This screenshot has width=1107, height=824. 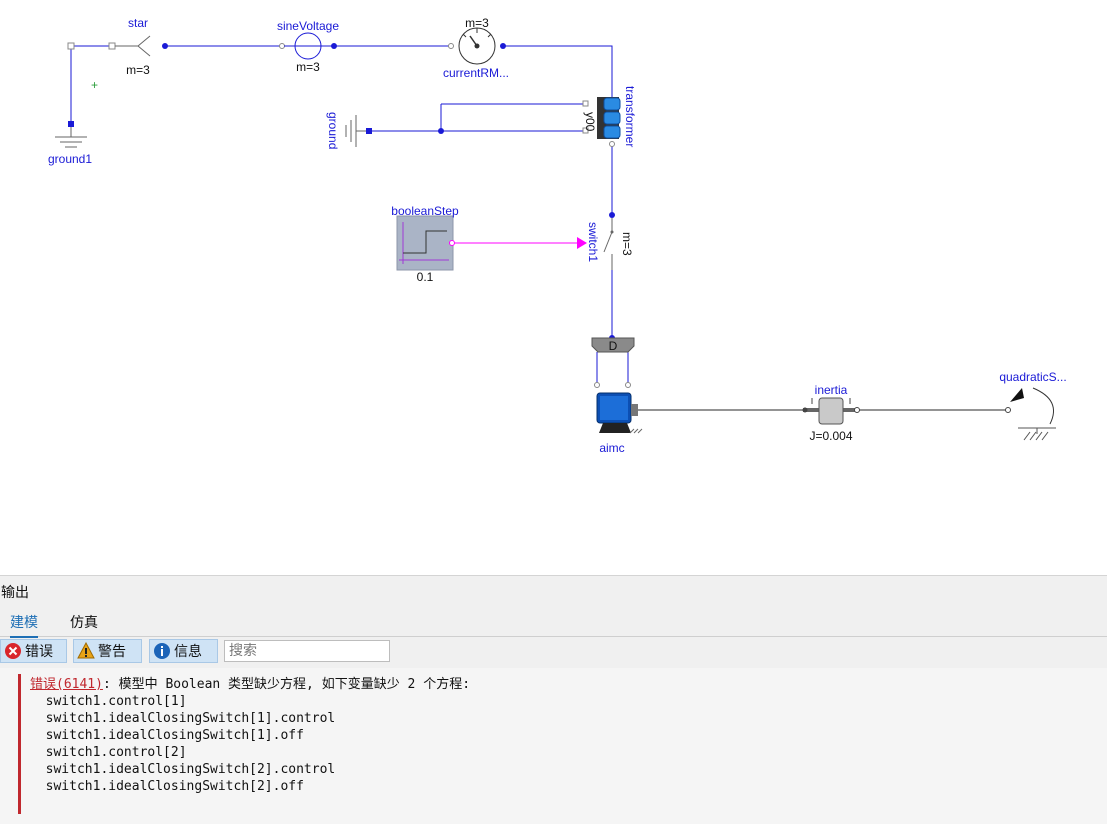 I want to click on star-param: m=3, so click(x=138, y=70).